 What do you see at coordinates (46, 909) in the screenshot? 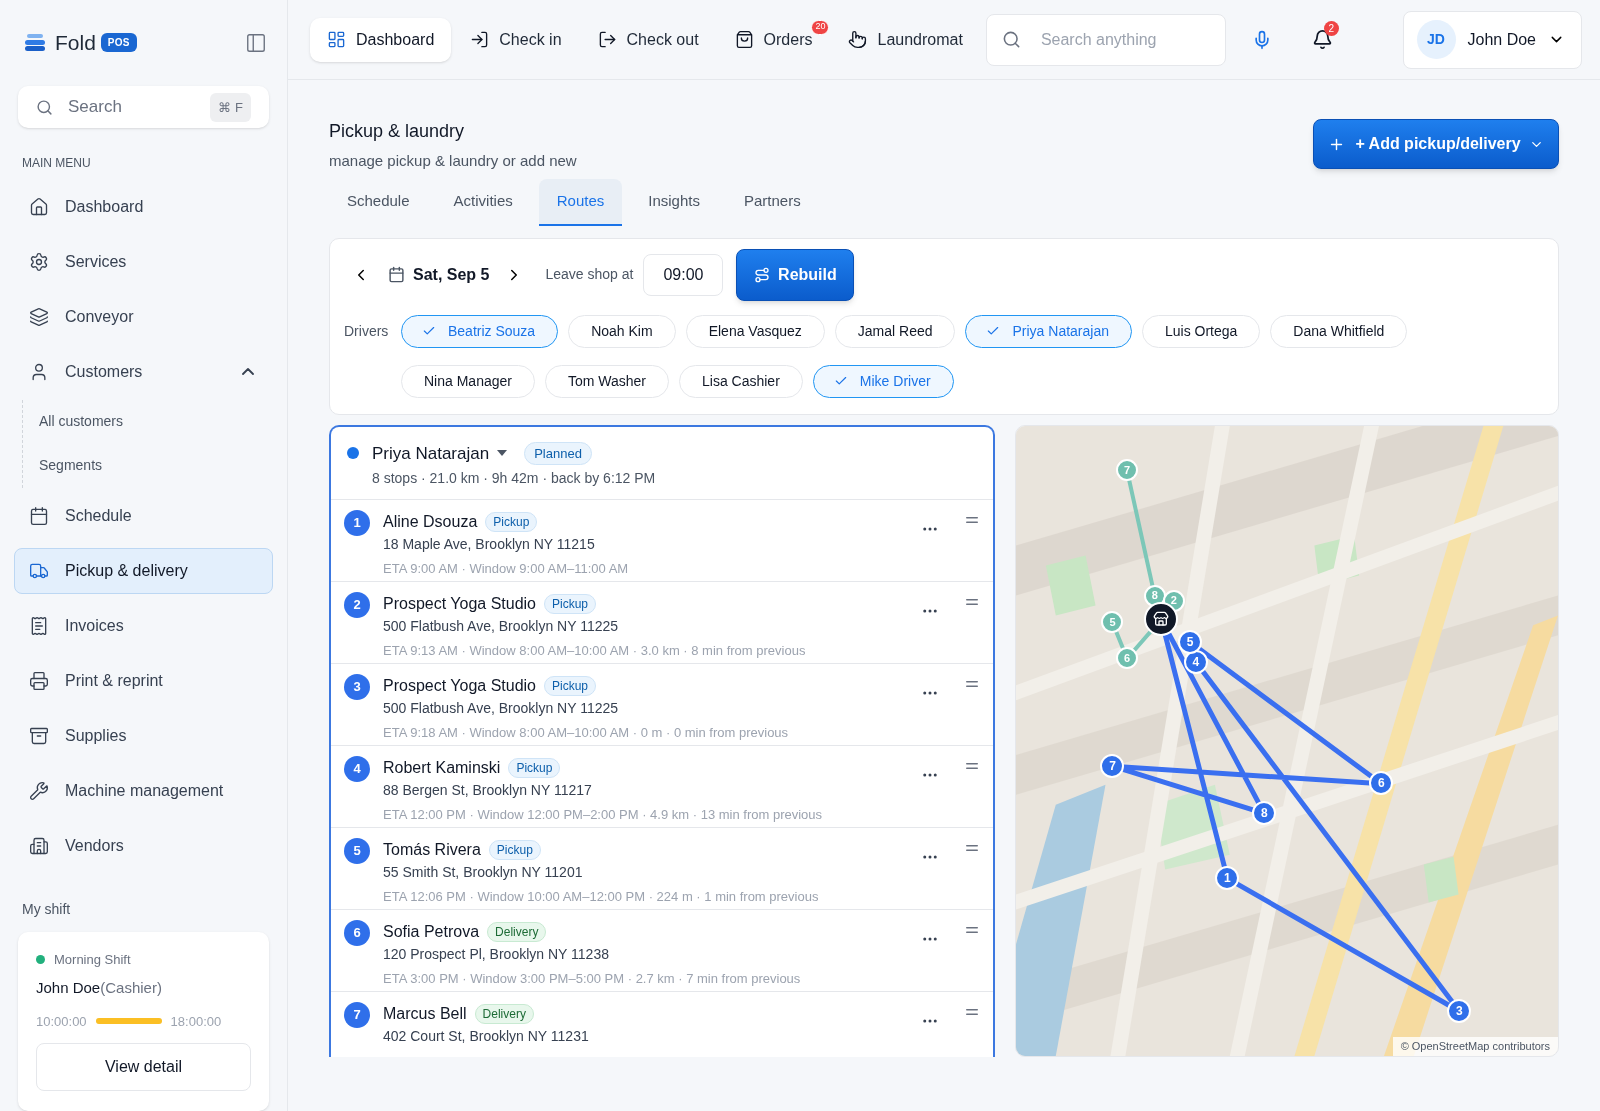
I see `section-label: My shift` at bounding box center [46, 909].